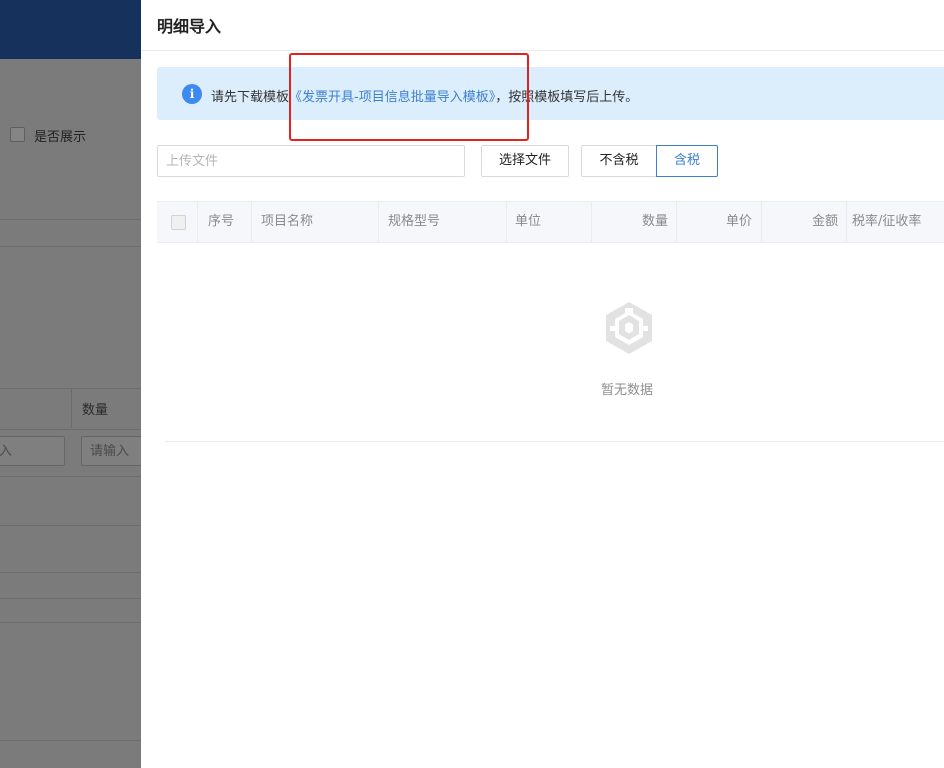  I want to click on tax-exclusive-option: 不含税, so click(619, 161).